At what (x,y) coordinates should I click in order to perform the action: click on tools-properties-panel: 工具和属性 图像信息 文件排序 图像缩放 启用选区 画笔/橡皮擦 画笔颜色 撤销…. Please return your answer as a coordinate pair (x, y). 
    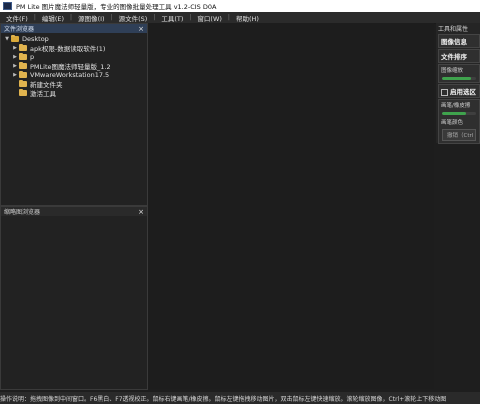
    Looking at the image, I should click on (458, 83).